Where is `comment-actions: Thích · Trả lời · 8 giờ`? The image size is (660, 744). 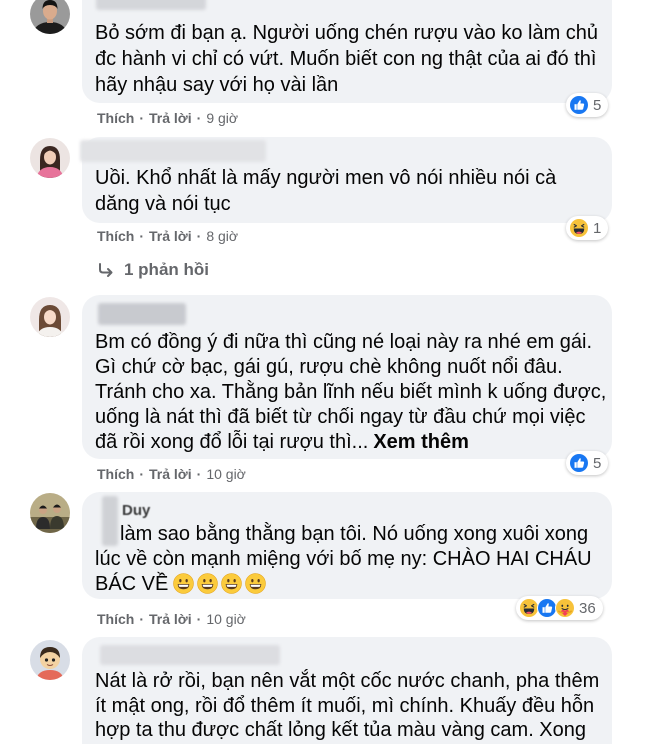
comment-actions: Thích · Trả lời · 8 giờ is located at coordinates (167, 236).